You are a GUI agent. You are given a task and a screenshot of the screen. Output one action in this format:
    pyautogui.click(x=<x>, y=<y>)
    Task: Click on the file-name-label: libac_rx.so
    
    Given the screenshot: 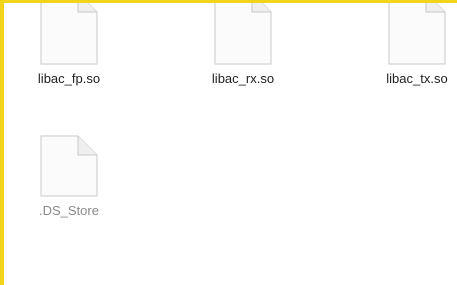 What is the action you would take?
    pyautogui.click(x=243, y=78)
    